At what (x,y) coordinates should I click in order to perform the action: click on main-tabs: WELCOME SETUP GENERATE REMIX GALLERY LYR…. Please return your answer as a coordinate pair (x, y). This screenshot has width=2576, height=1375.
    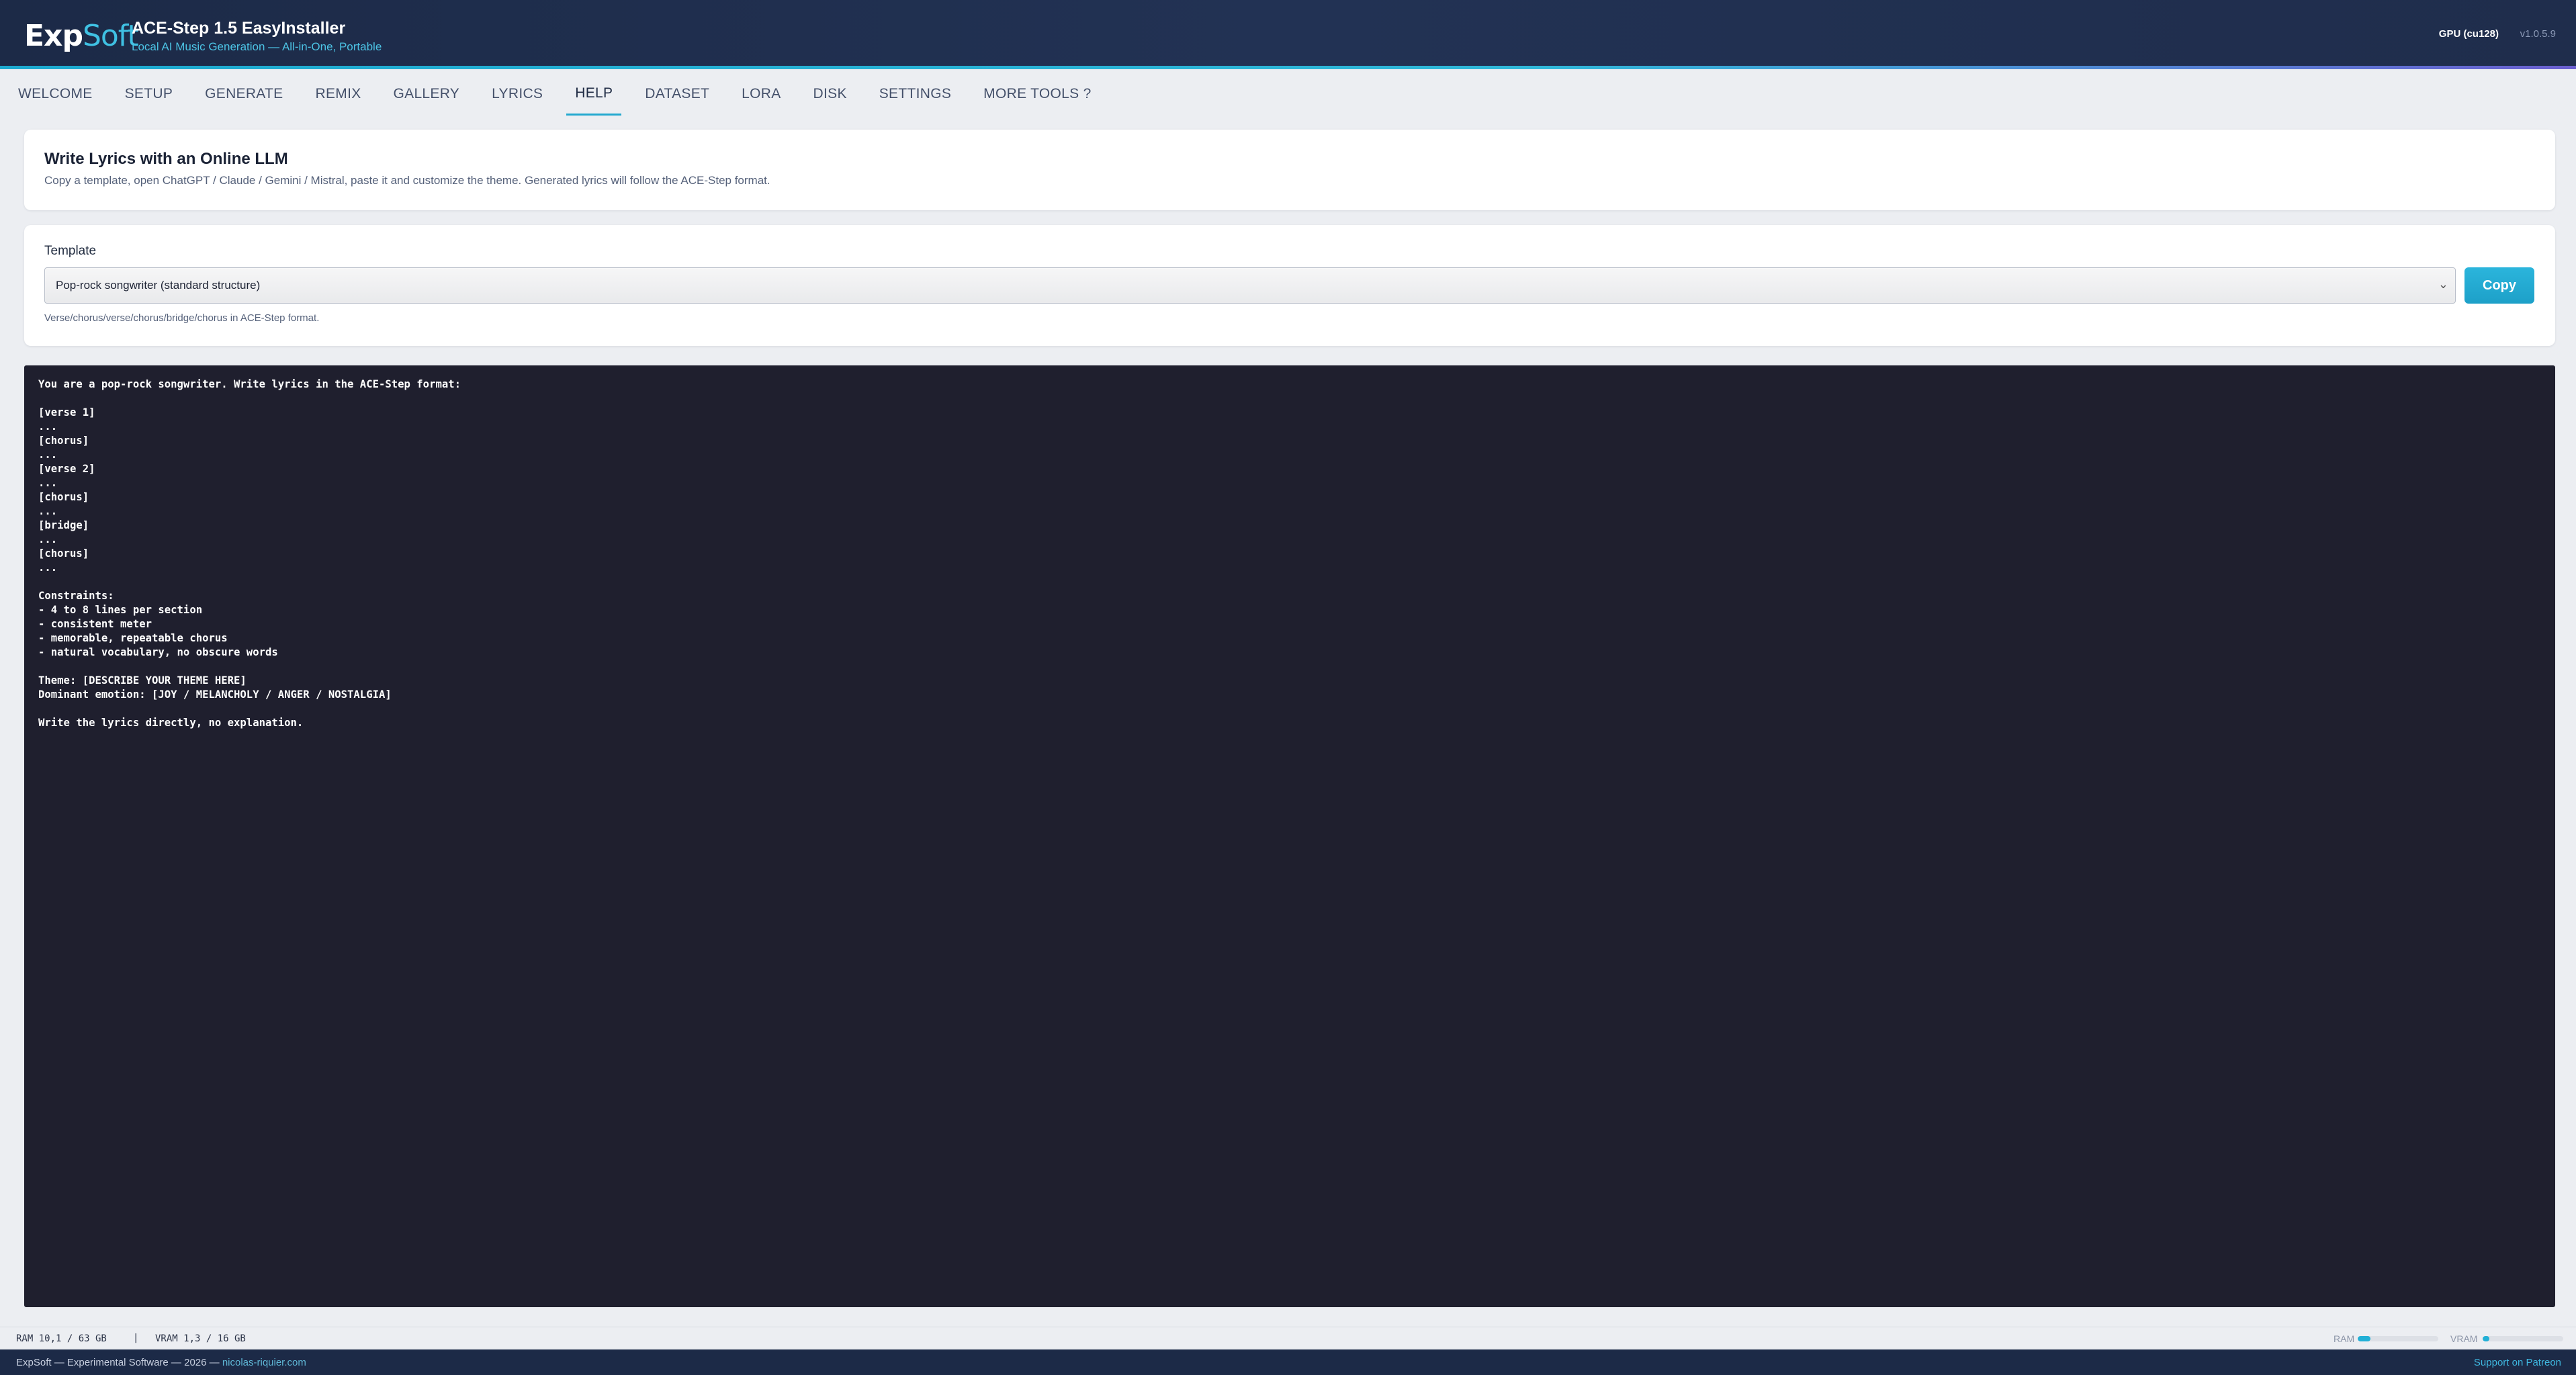
    Looking at the image, I should click on (1288, 94).